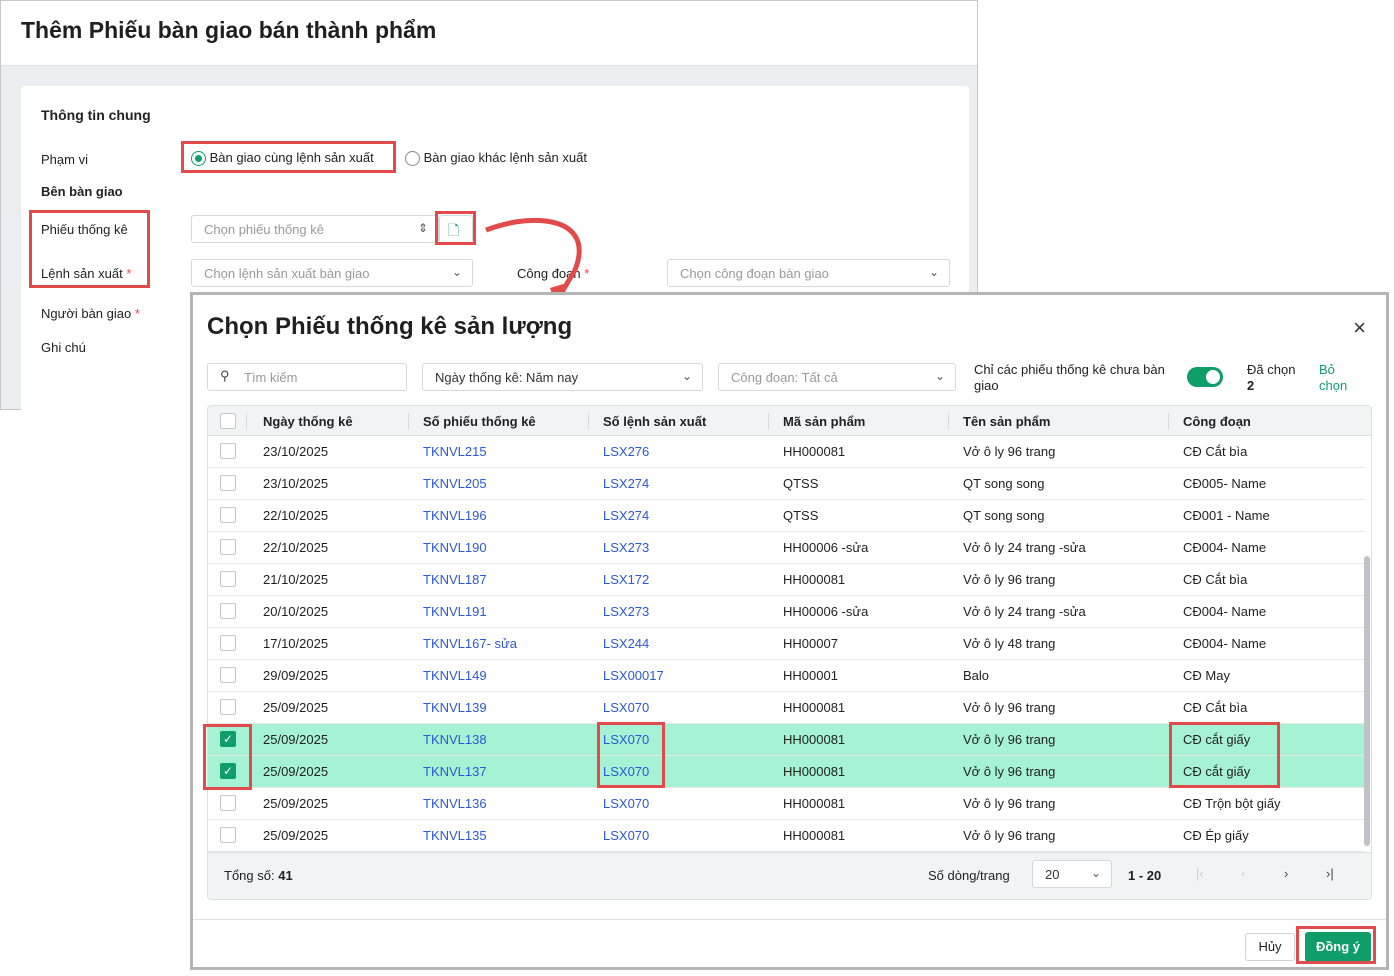  I want to click on cell: LSX172, so click(626, 579).